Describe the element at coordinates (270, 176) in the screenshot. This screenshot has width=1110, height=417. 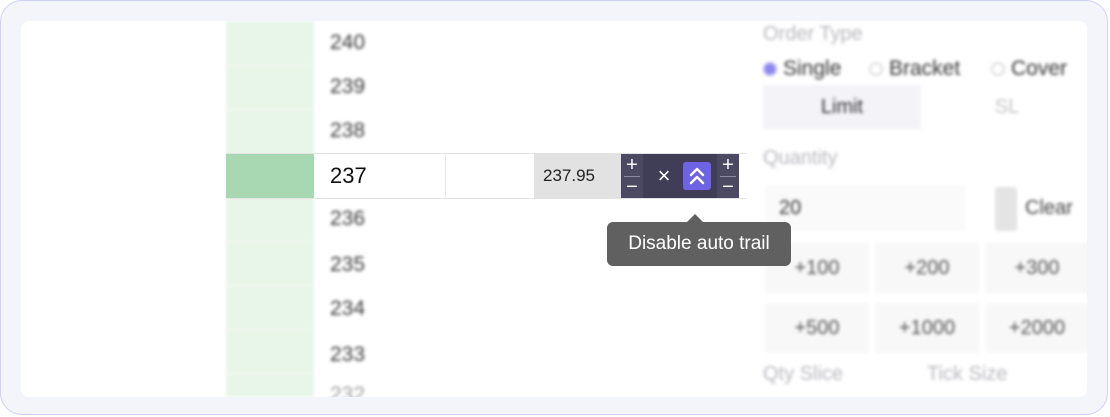
I see `active-volume-cell` at that location.